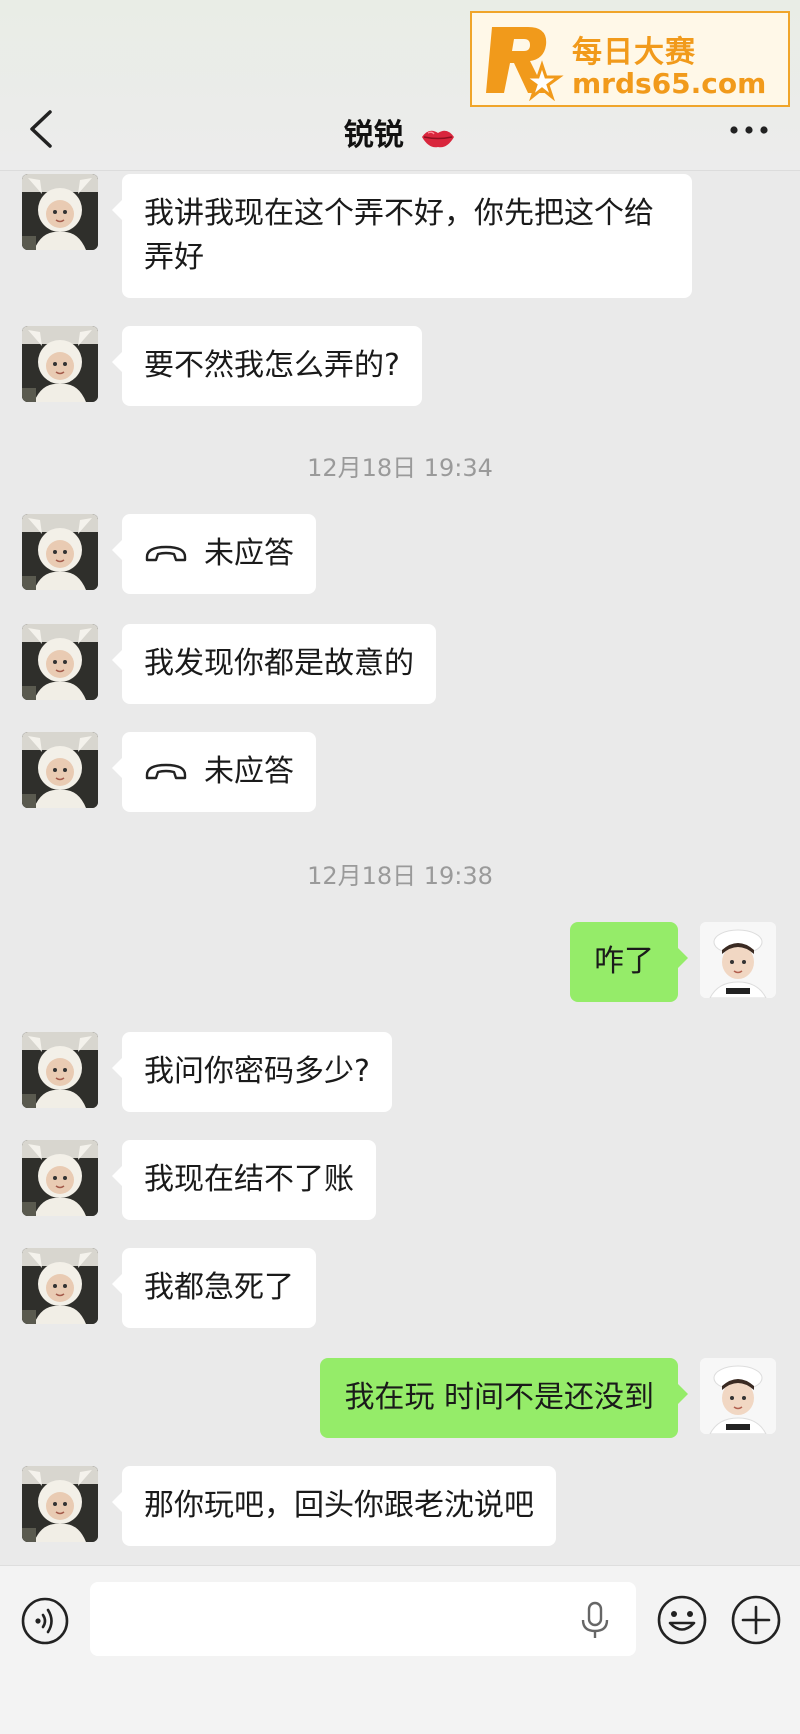 The width and height of the screenshot is (800, 1734). I want to click on message-bubble: 我现在结不了账, so click(244, 1180).